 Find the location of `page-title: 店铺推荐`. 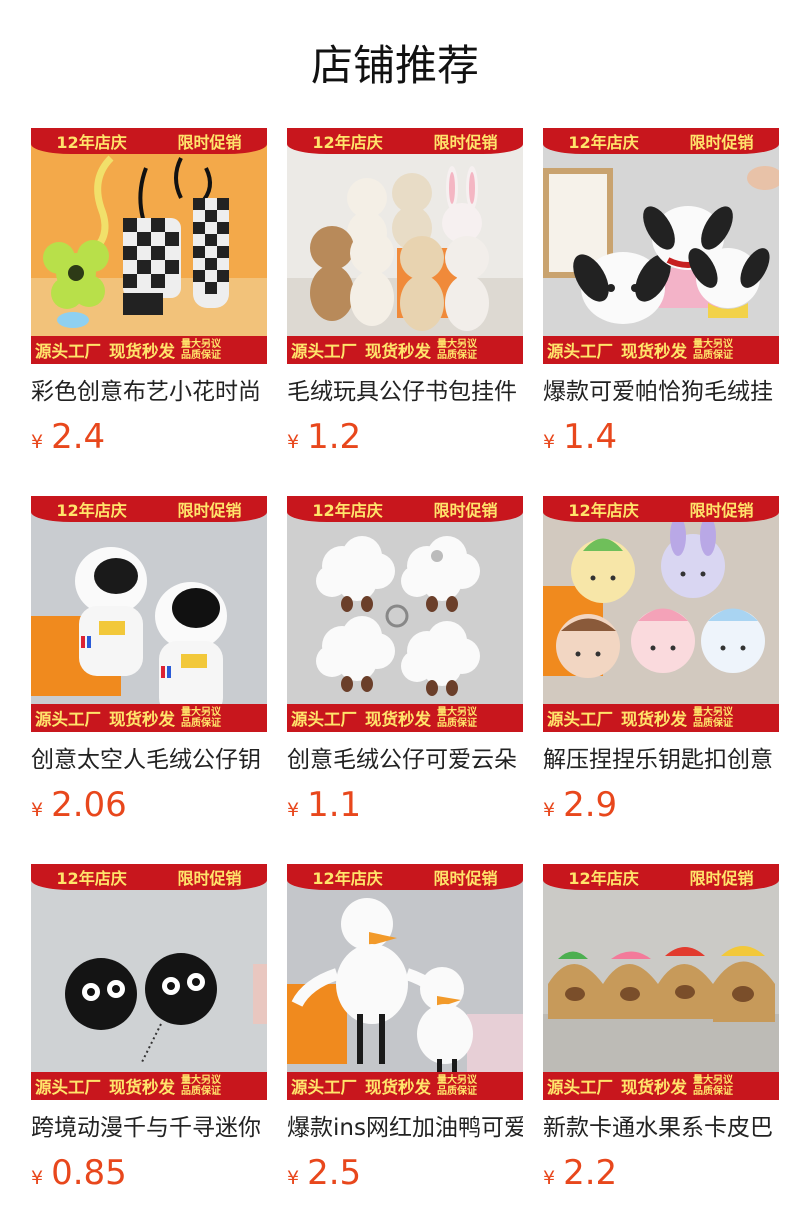

page-title: 店铺推荐 is located at coordinates (394, 65).